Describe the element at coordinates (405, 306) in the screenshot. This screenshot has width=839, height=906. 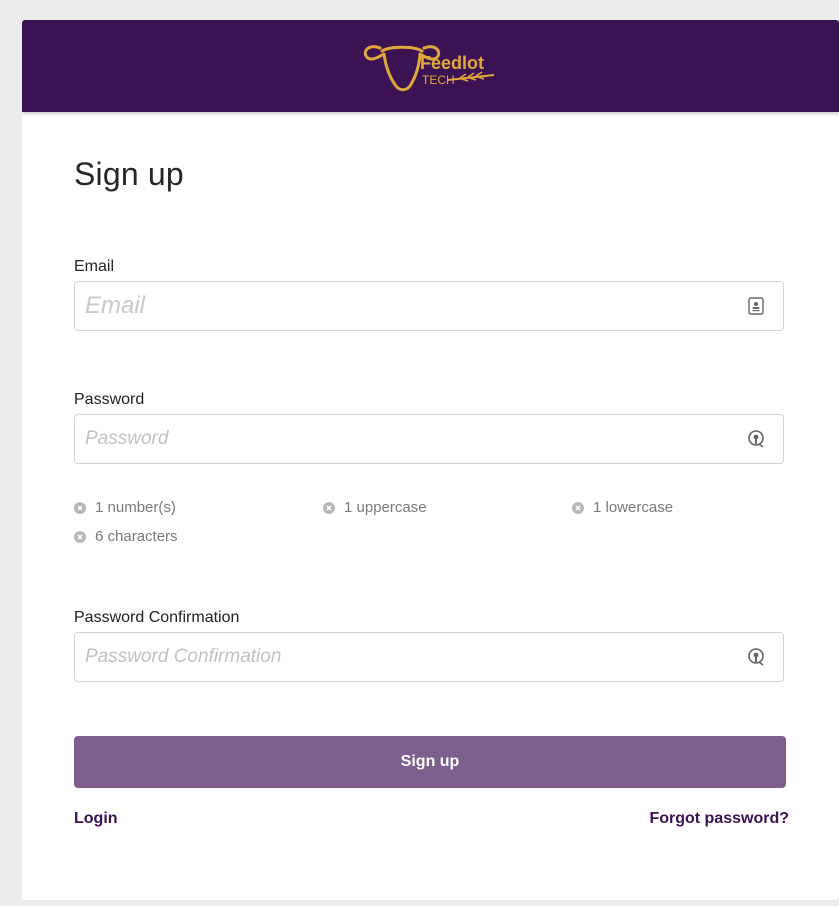
I see `email-input` at that location.